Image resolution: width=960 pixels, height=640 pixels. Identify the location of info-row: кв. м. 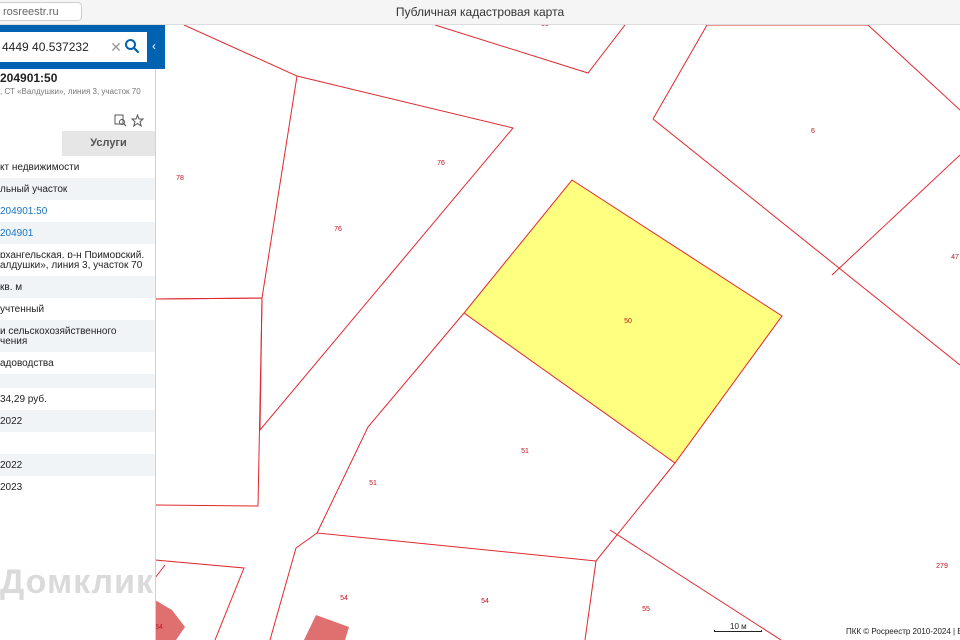
(77, 287).